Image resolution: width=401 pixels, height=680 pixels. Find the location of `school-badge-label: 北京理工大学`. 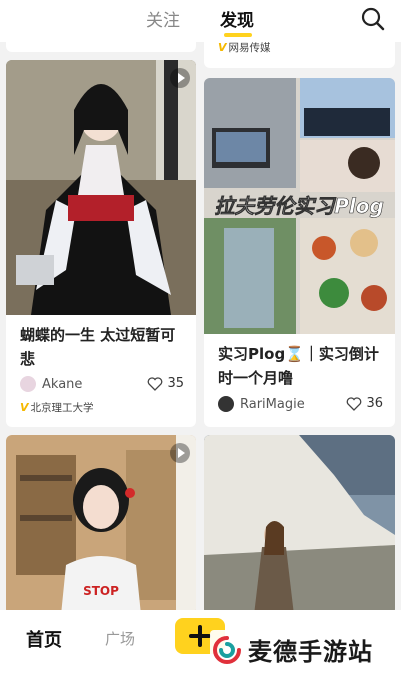

school-badge-label: 北京理工大学 is located at coordinates (62, 408).